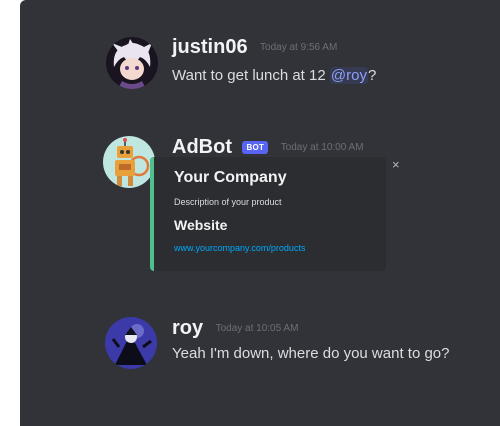  What do you see at coordinates (372, 75) in the screenshot?
I see `message-text-part: ?` at bounding box center [372, 75].